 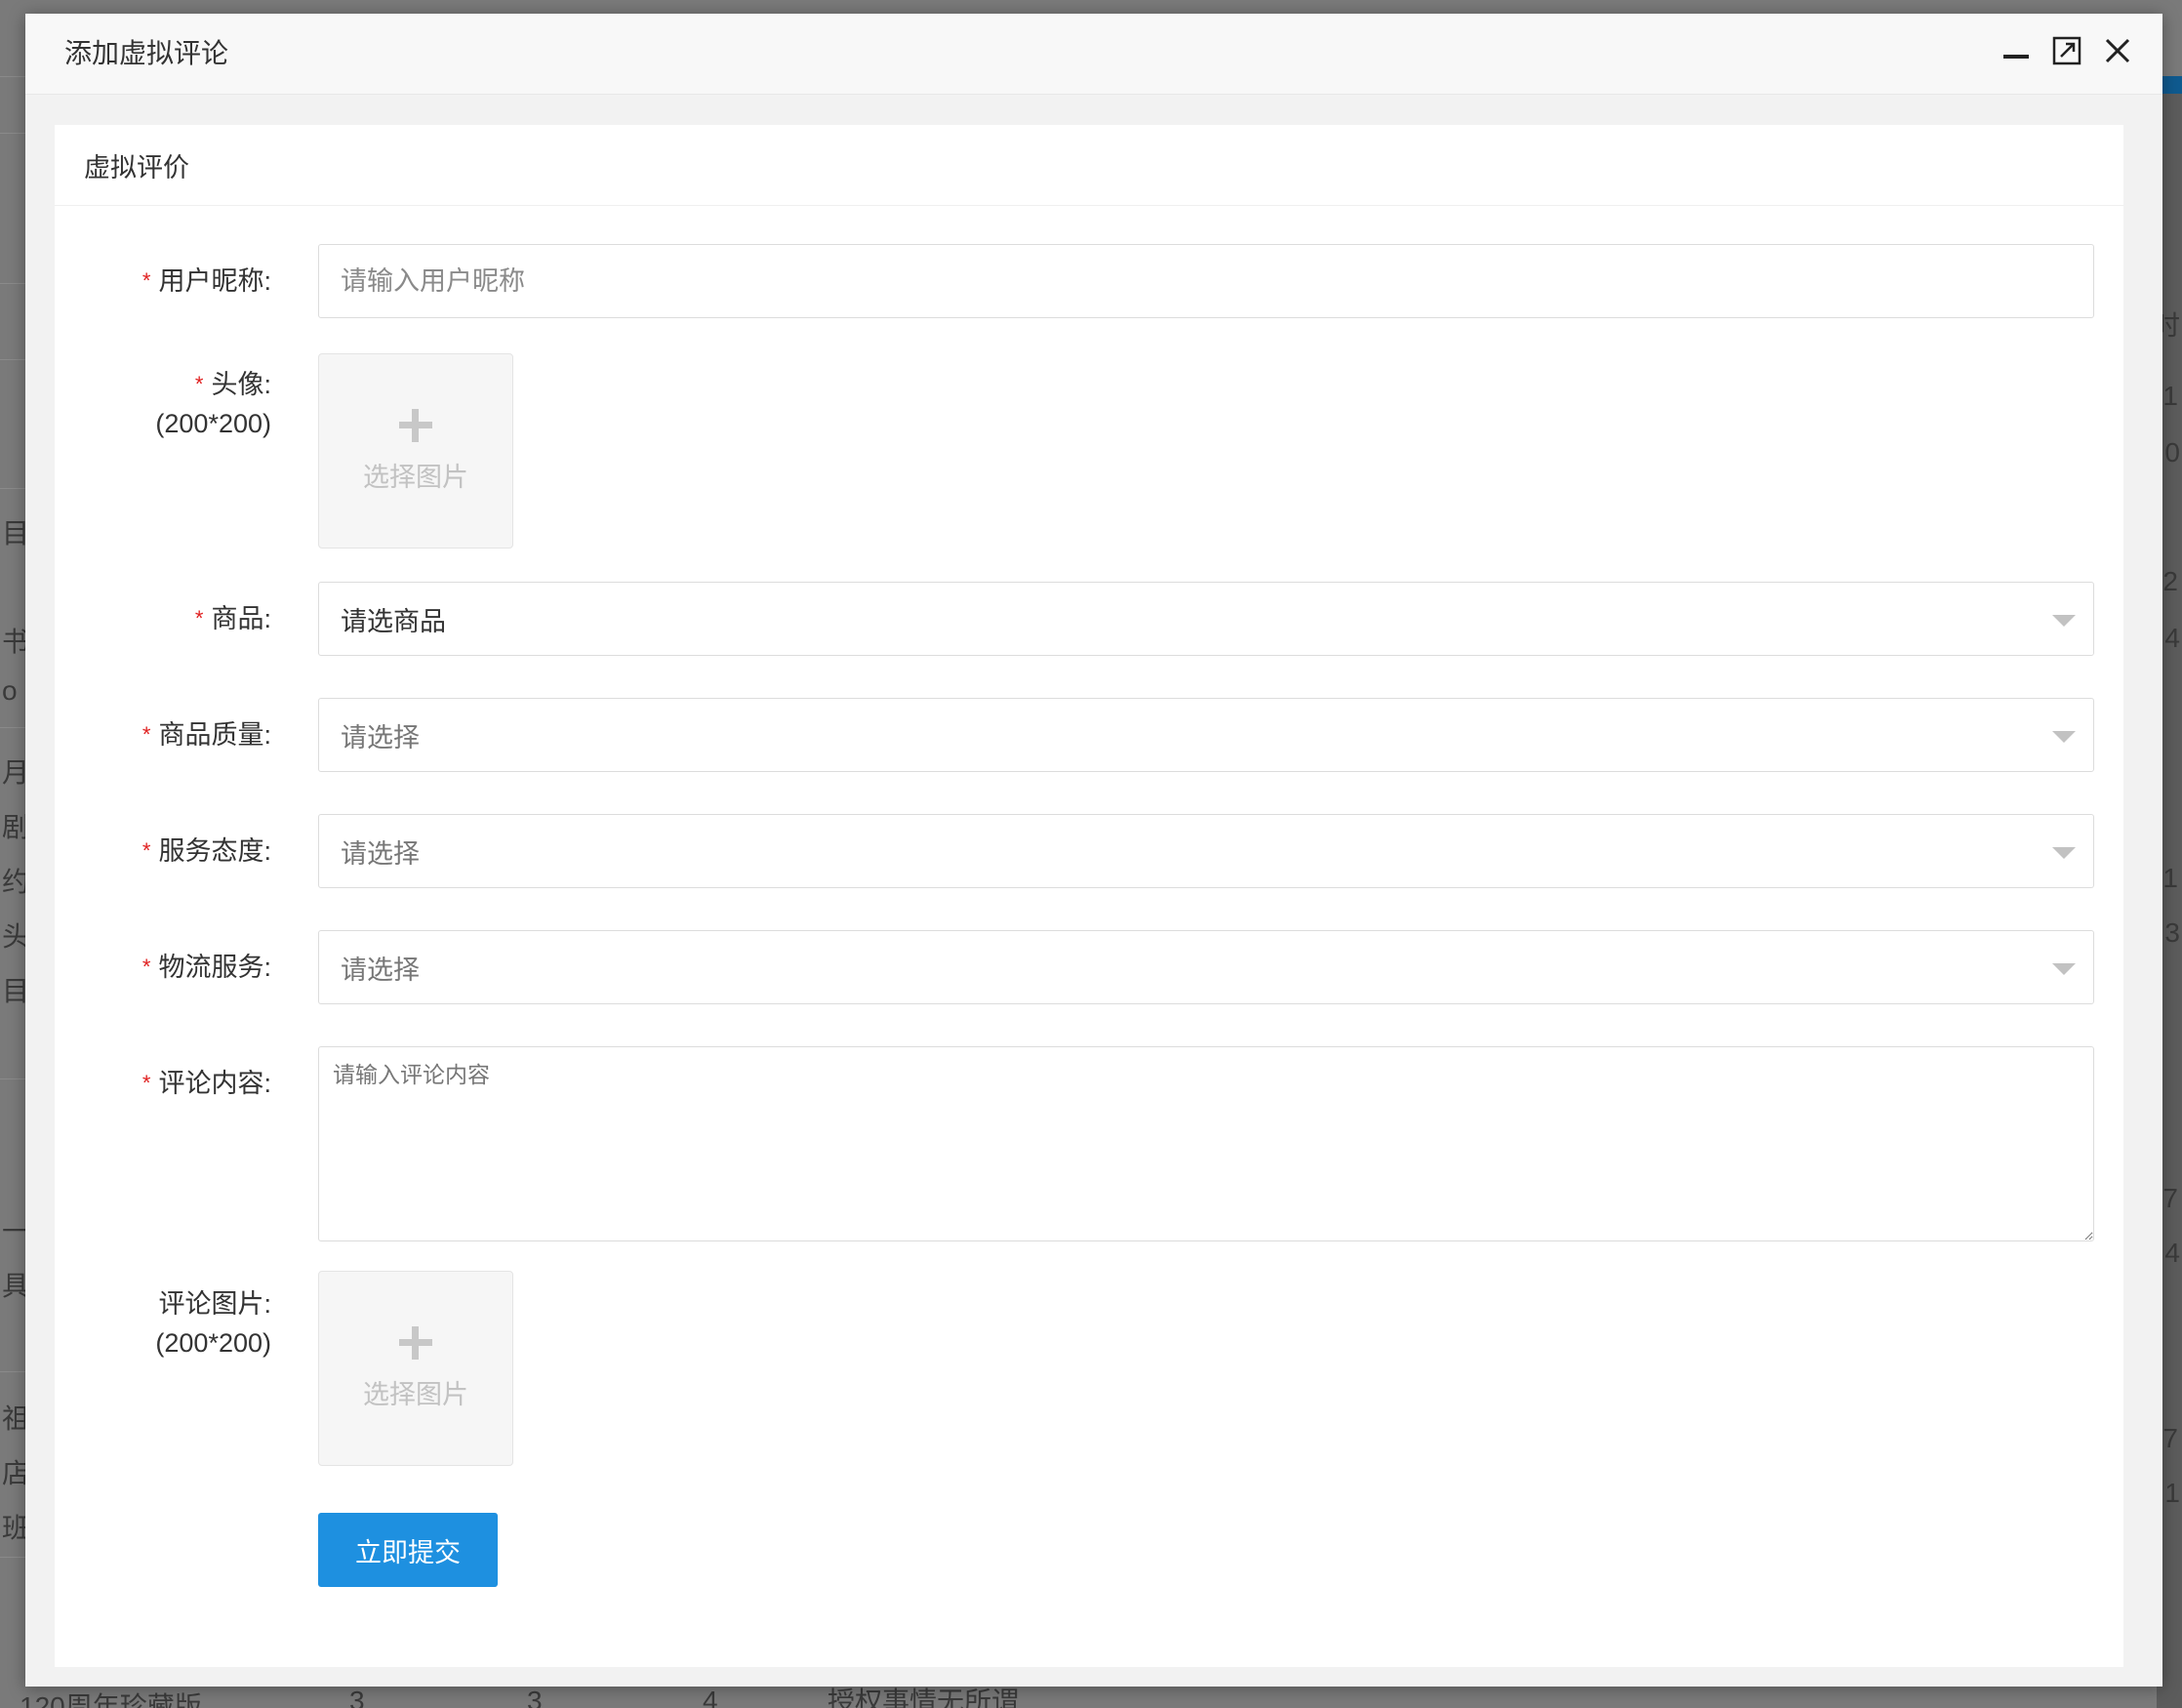 I want to click on background-table-cell: 120周年珍藏版, so click(x=111, y=1699).